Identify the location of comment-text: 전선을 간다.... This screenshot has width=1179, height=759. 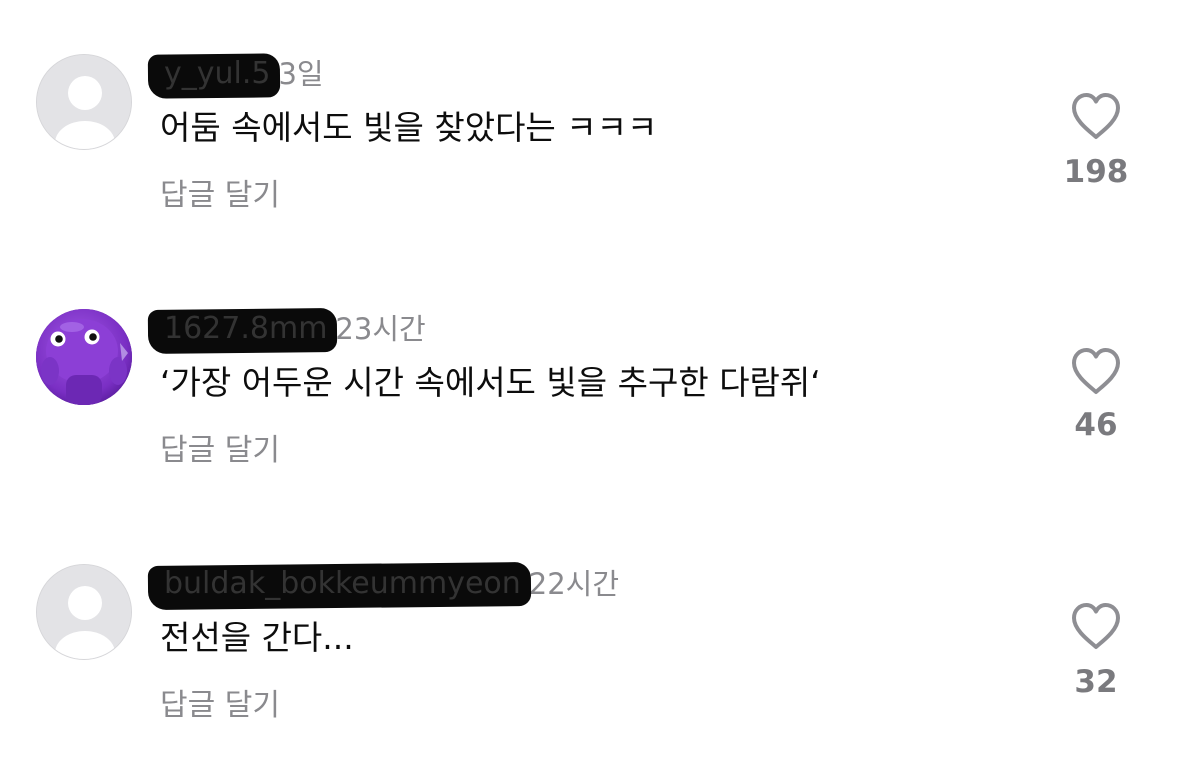
(257, 637).